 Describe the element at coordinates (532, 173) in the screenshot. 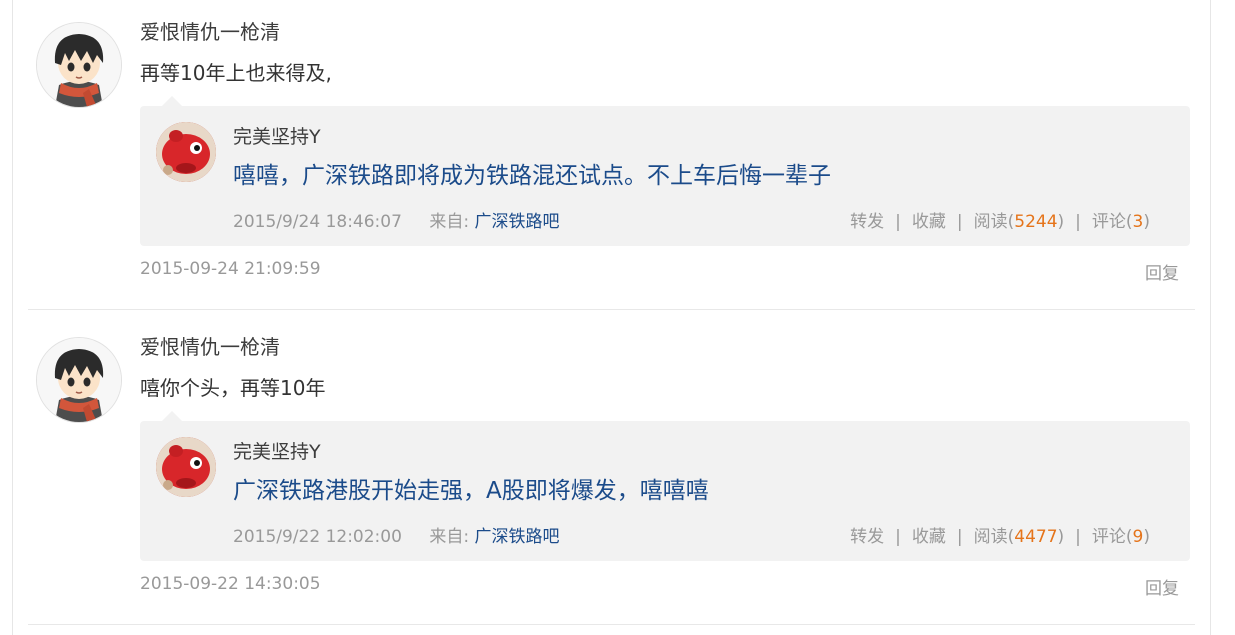

I see `quoted-text: 嘻嘻，广深铁路即将成为铁路混还试点。不上车后悔一辈子` at that location.